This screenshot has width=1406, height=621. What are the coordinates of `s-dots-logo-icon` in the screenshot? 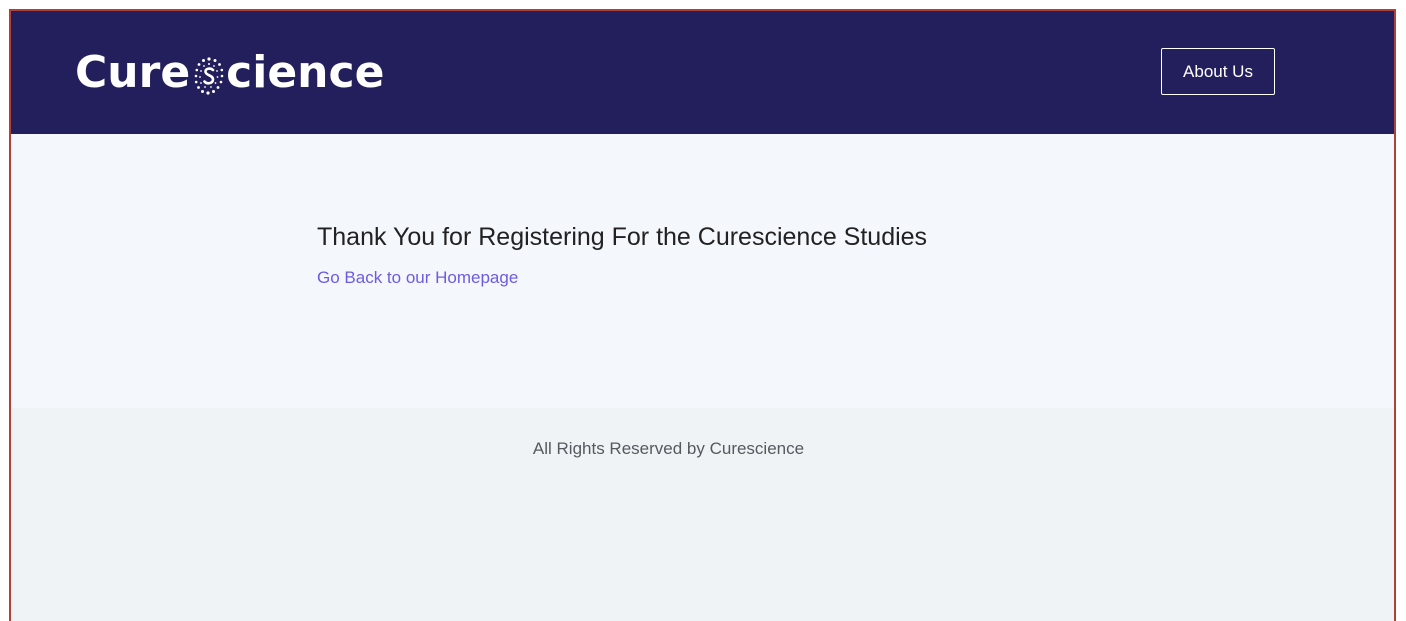 It's located at (209, 74).